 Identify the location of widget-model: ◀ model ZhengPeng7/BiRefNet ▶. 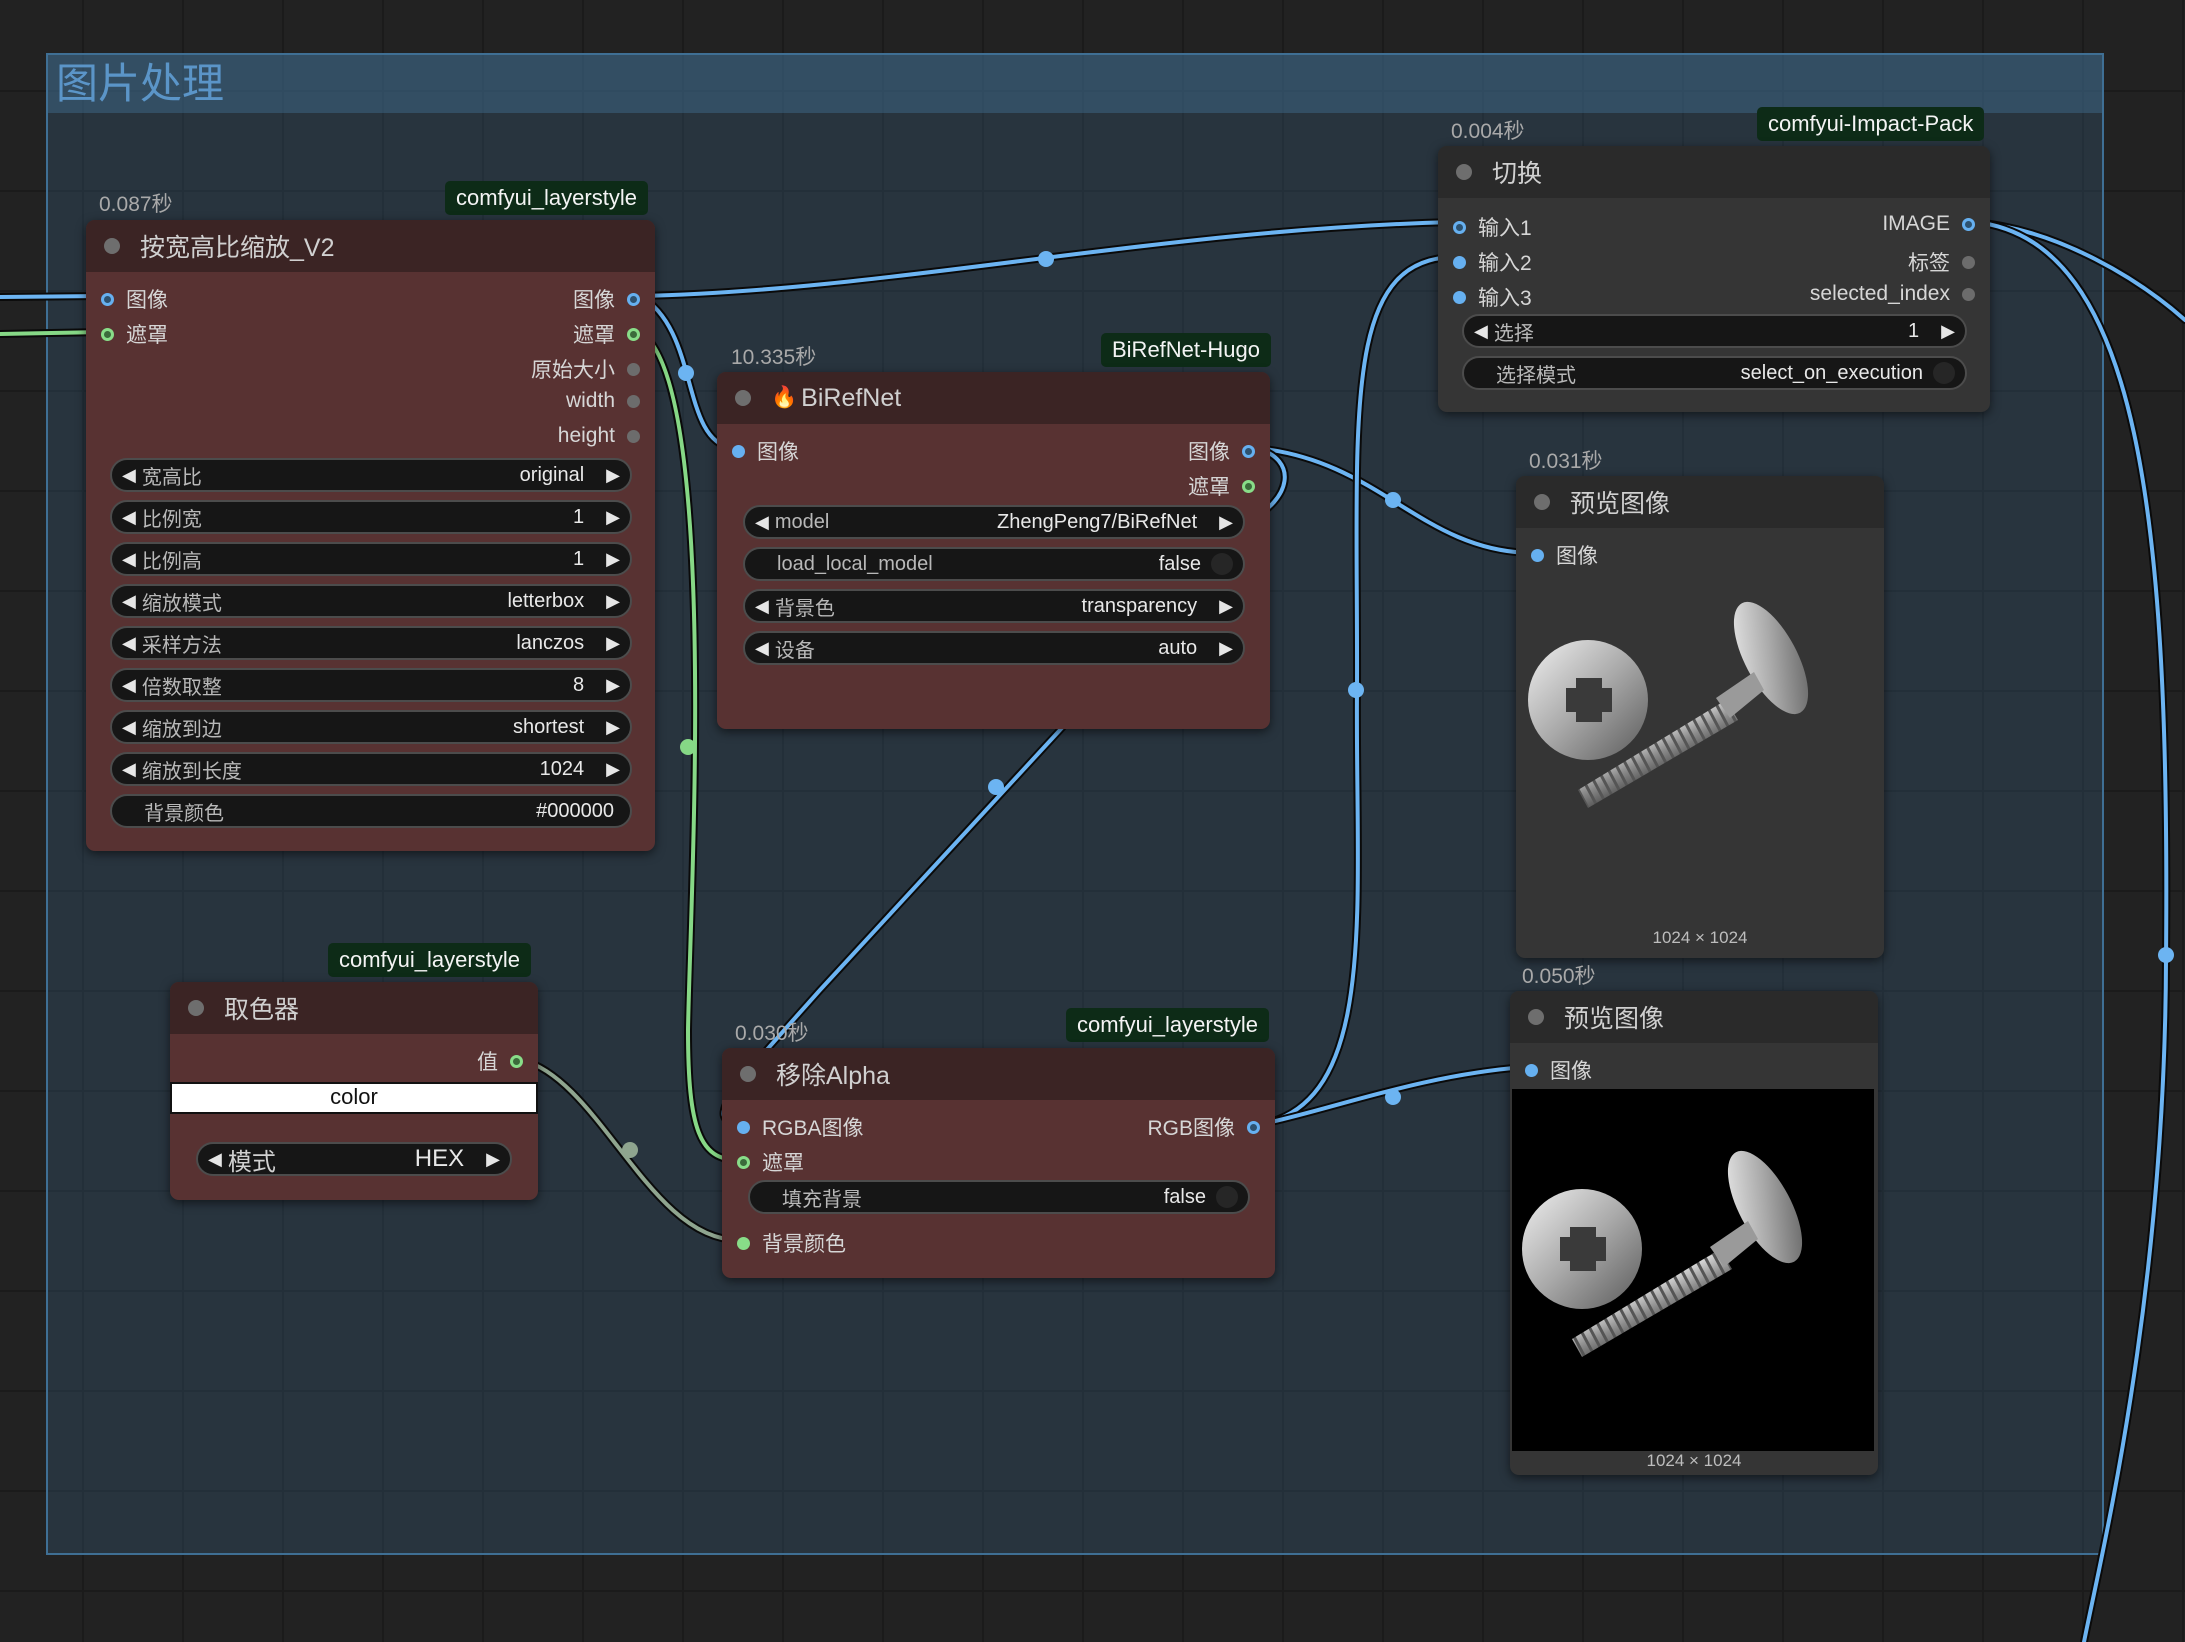
(994, 522).